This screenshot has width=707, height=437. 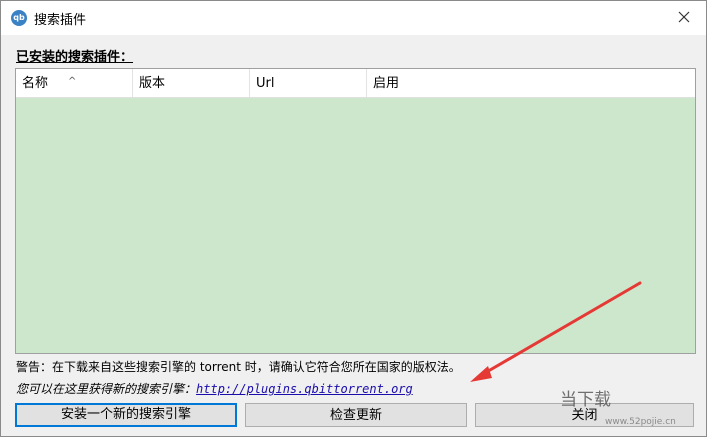 What do you see at coordinates (75, 57) in the screenshot?
I see `installed-plugins-label: 已安装的搜索插件：` at bounding box center [75, 57].